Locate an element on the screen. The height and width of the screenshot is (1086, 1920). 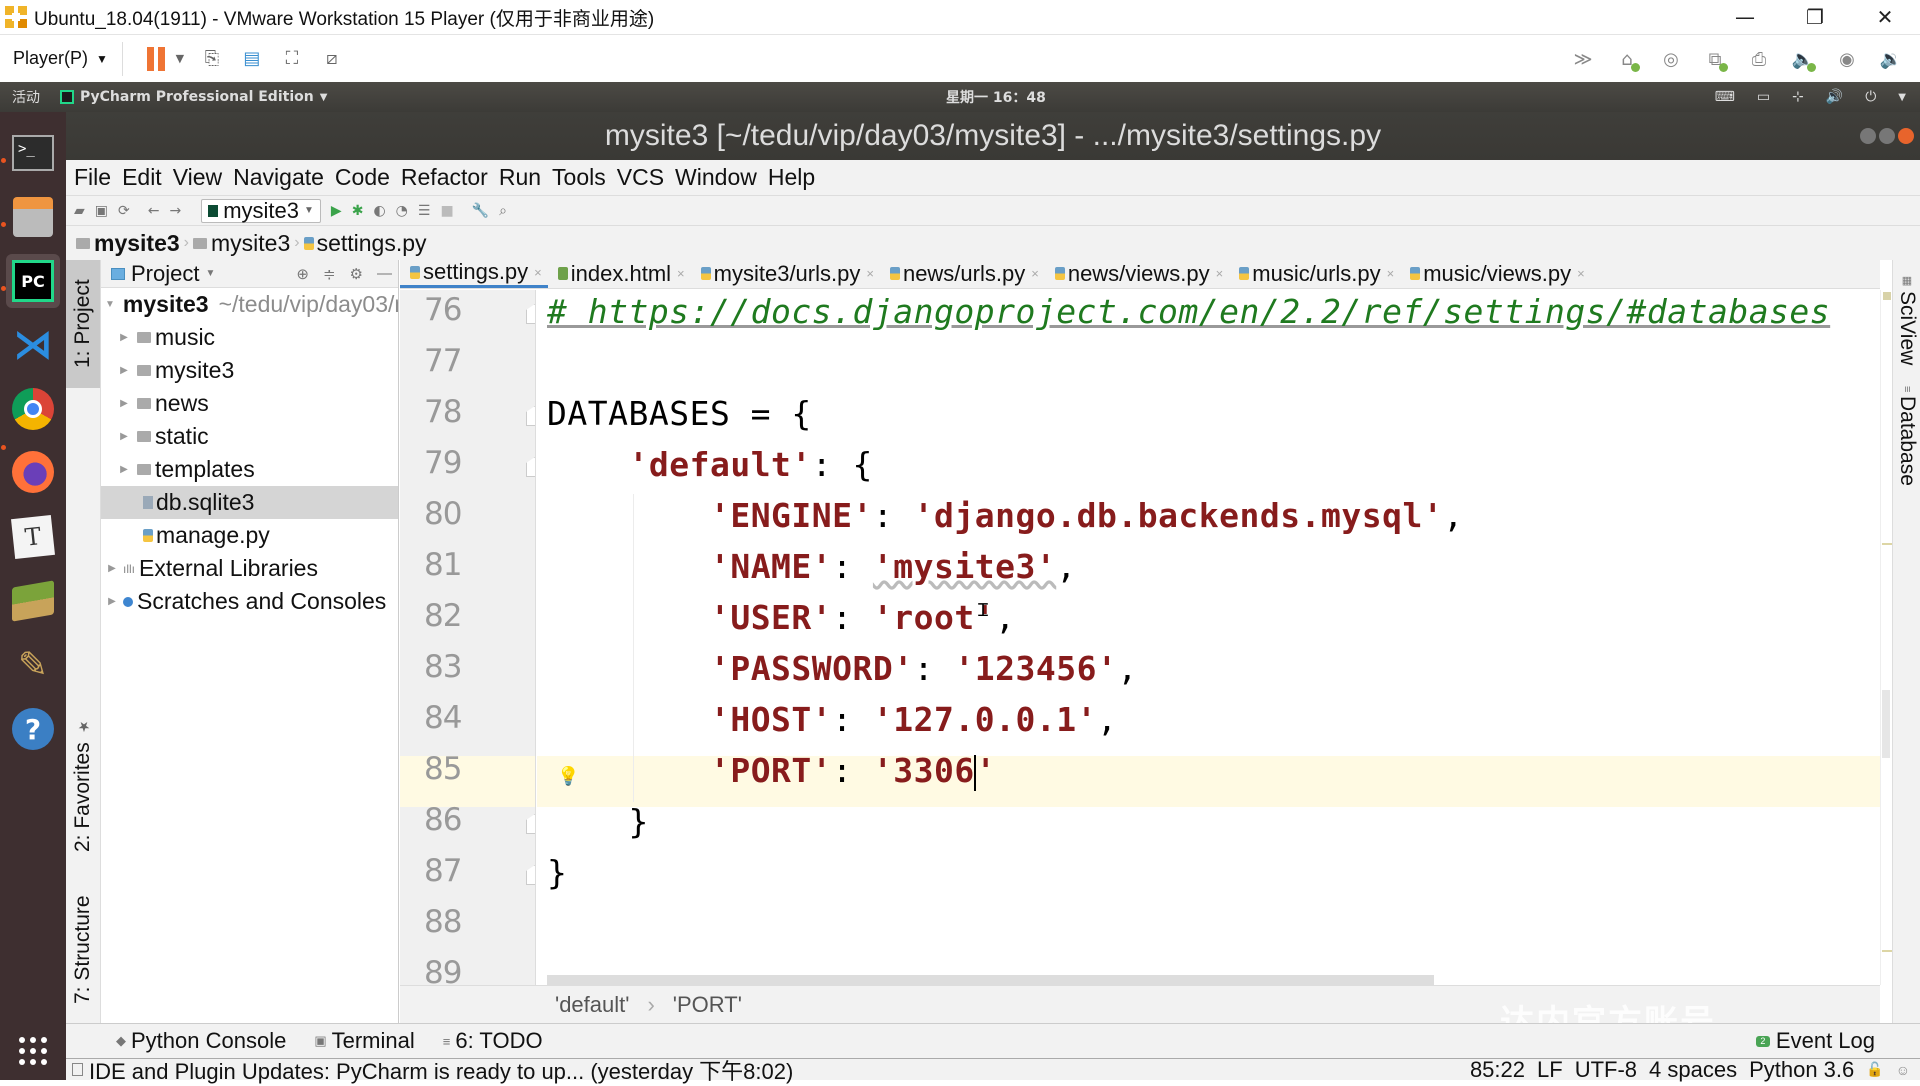
launcher-vscode: ⋊ is located at coordinates (33, 345).